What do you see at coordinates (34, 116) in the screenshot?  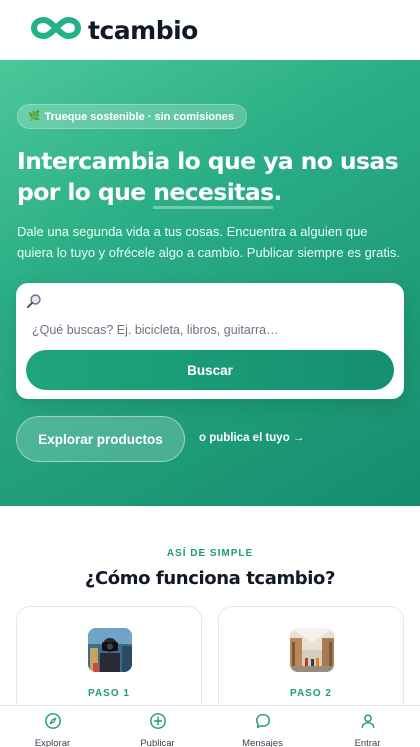 I see `leaf-icon: 🌿` at bounding box center [34, 116].